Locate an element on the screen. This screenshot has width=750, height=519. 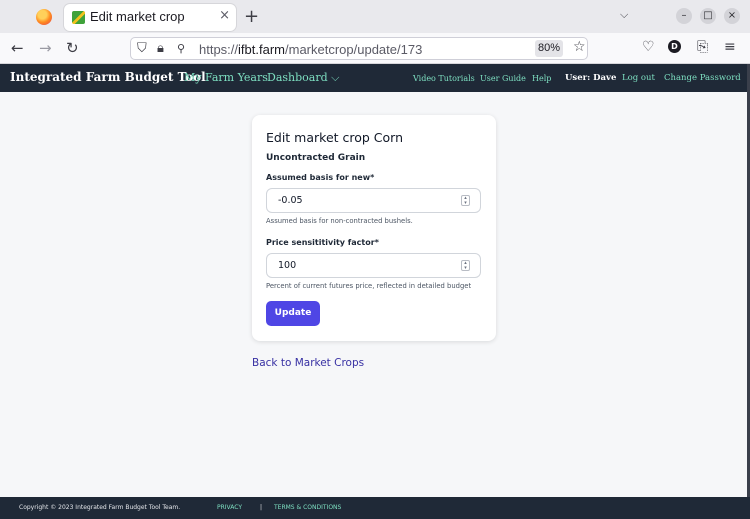
nav-change-password: Change Password is located at coordinates (702, 78).